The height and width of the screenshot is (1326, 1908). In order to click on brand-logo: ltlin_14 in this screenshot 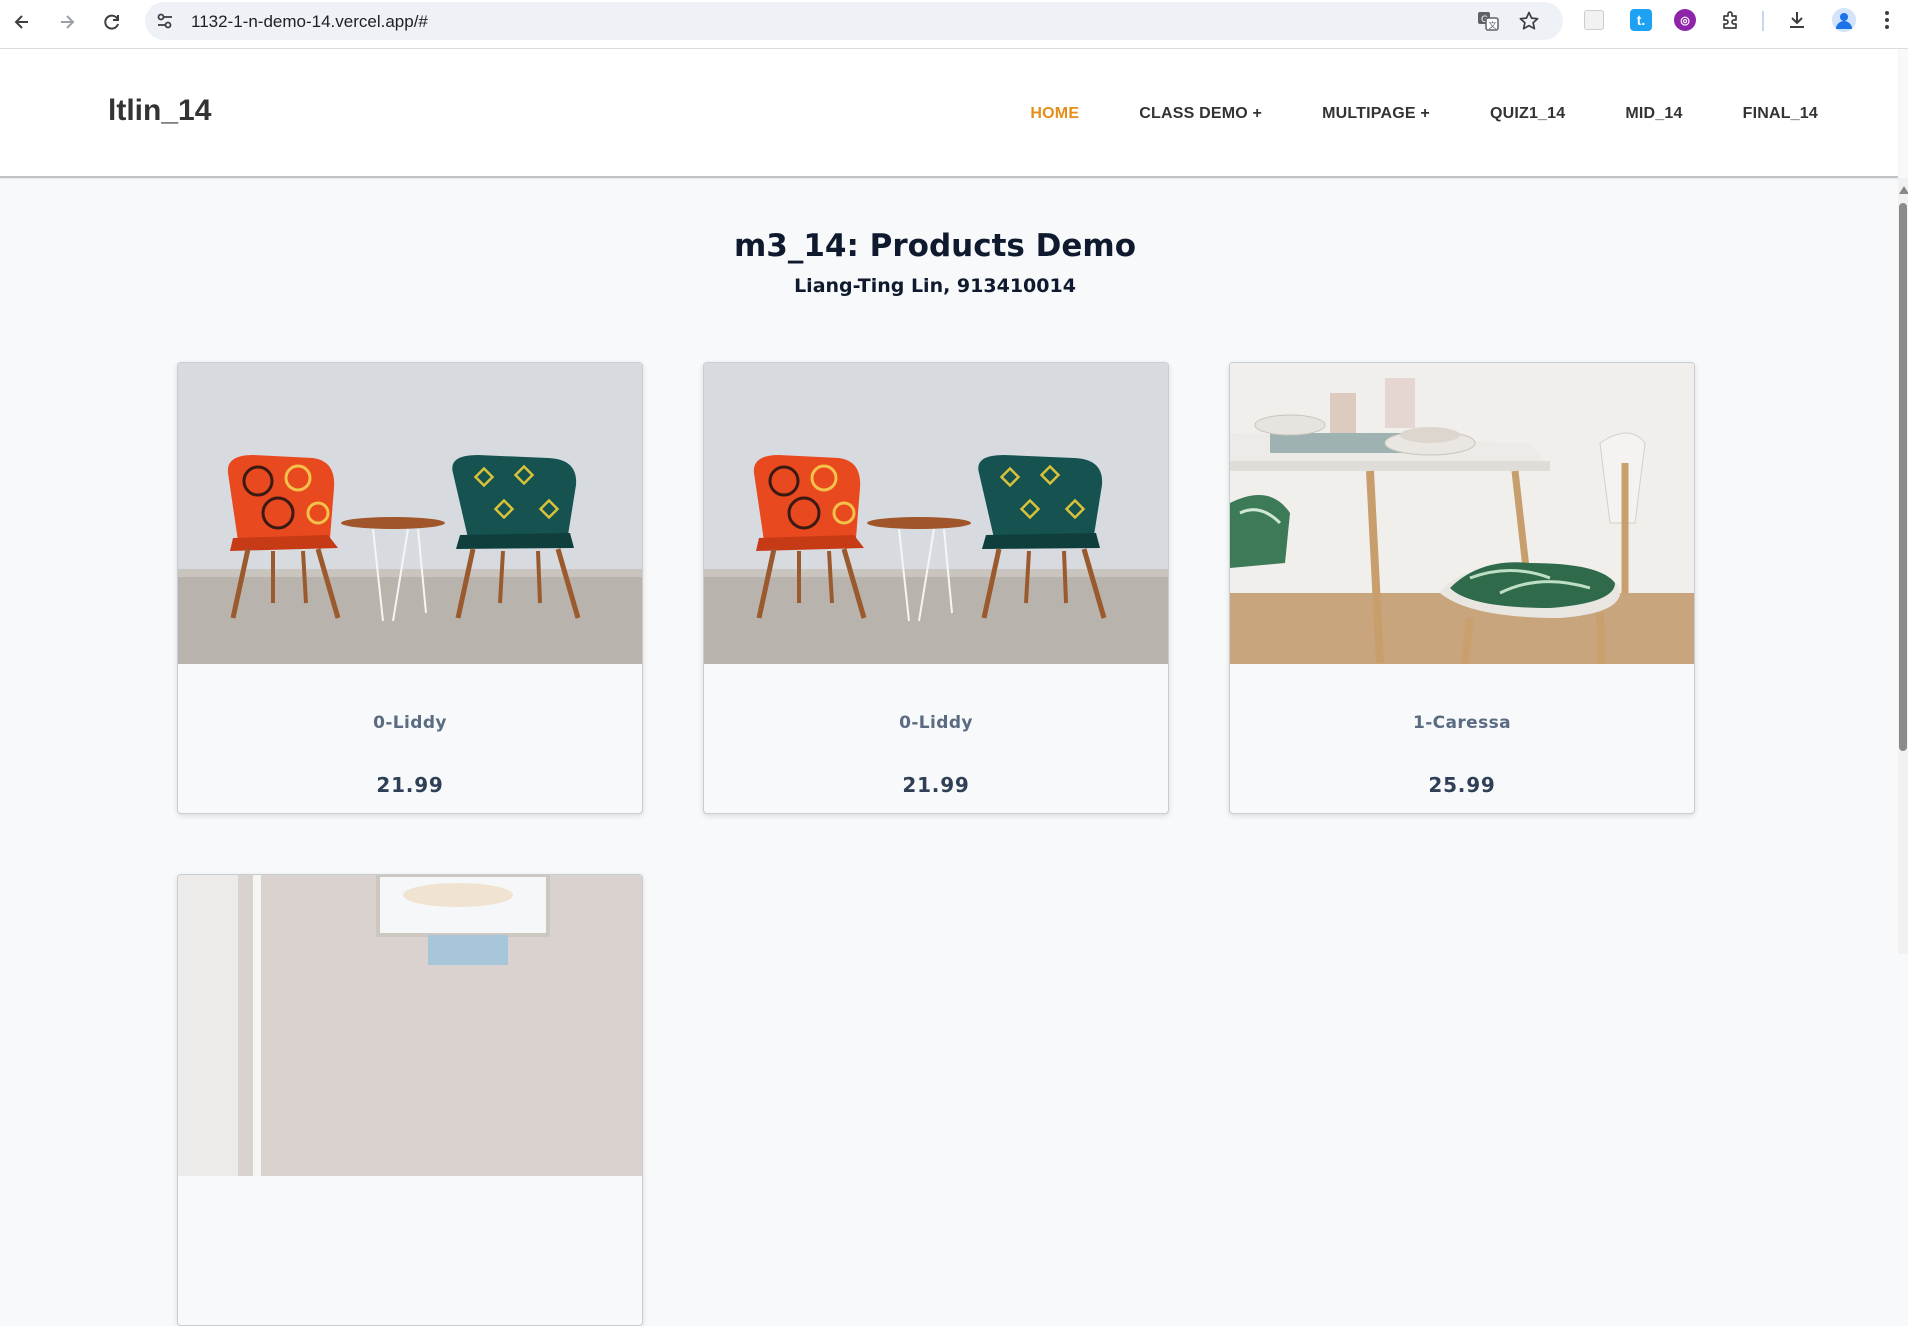, I will do `click(159, 111)`.